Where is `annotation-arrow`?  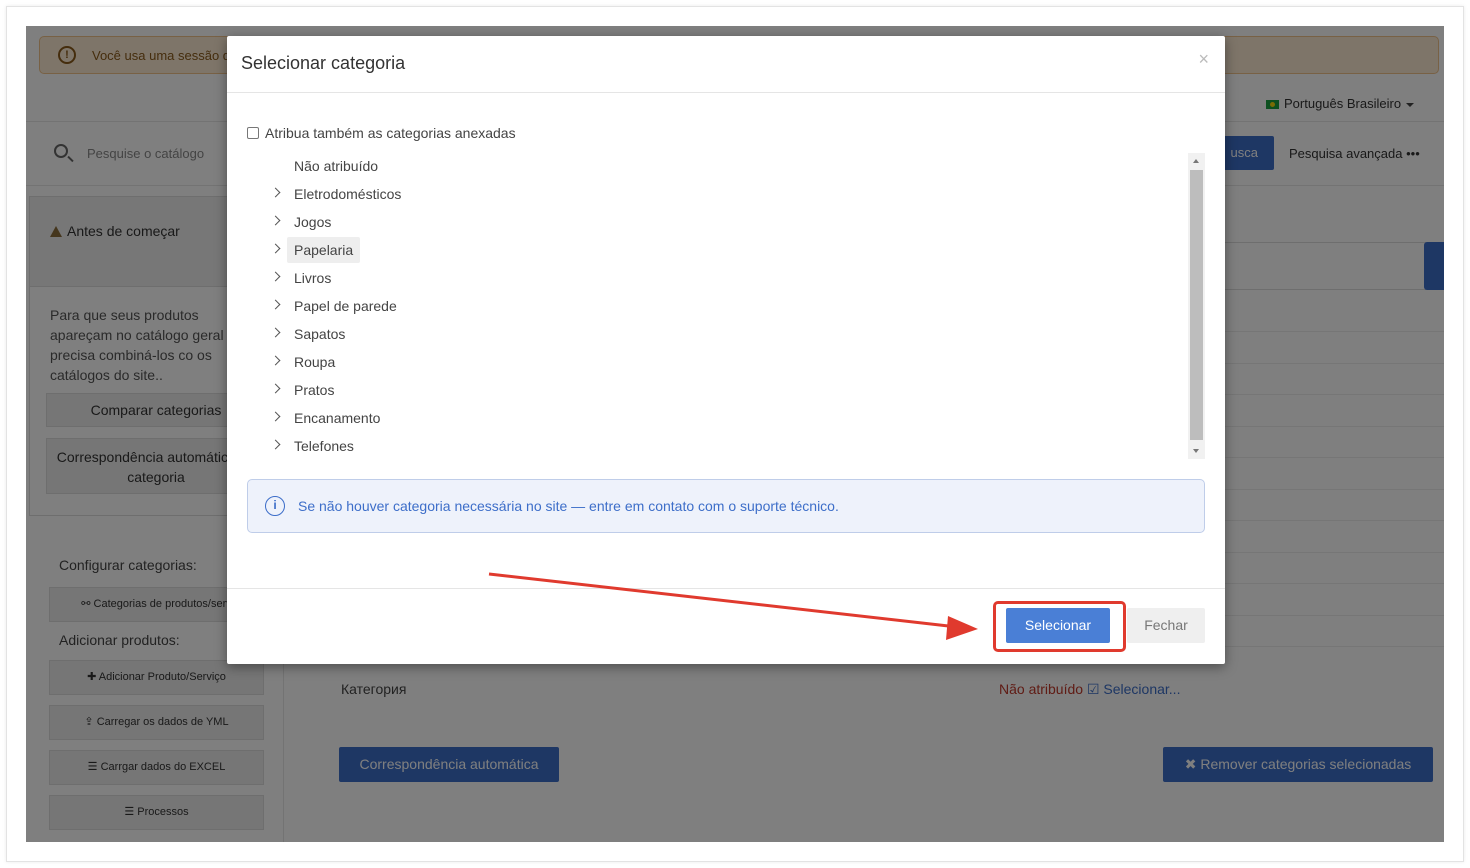
annotation-arrow is located at coordinates (733, 606).